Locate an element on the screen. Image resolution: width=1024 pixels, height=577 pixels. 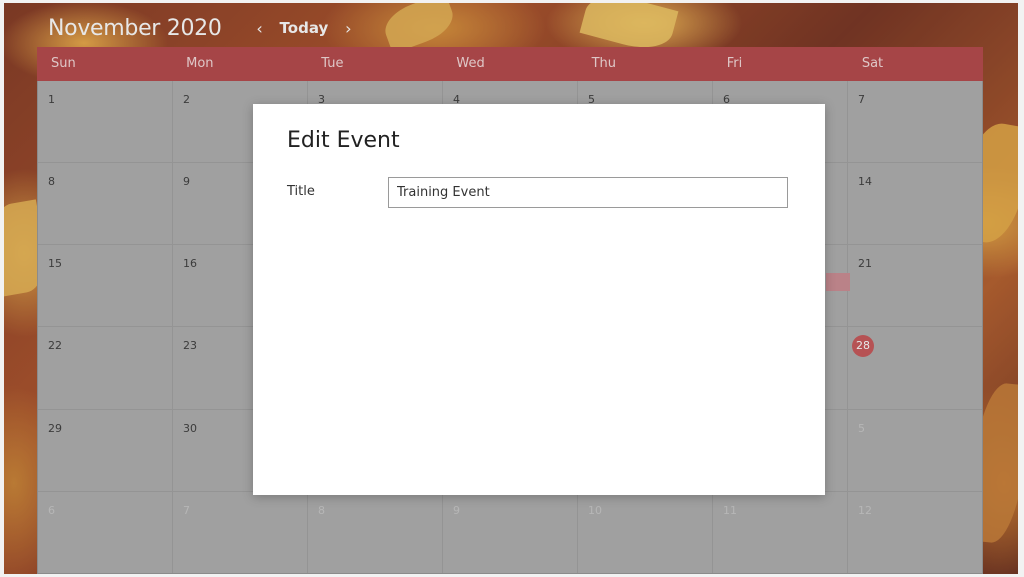
title-field-label: Title is located at coordinates (301, 191).